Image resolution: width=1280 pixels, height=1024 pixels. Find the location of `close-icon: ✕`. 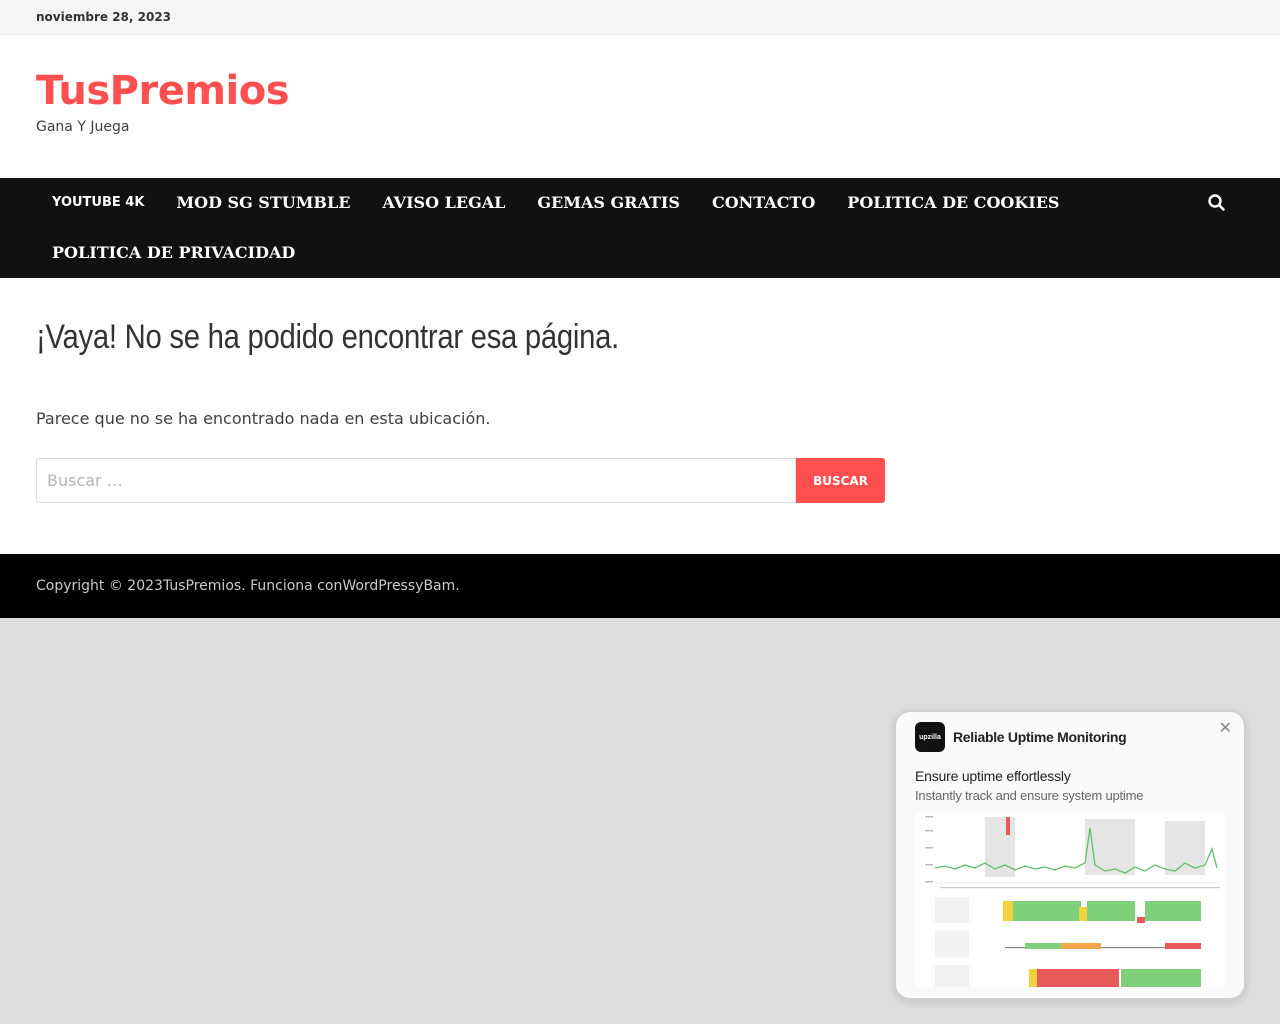

close-icon: ✕ is located at coordinates (1225, 728).